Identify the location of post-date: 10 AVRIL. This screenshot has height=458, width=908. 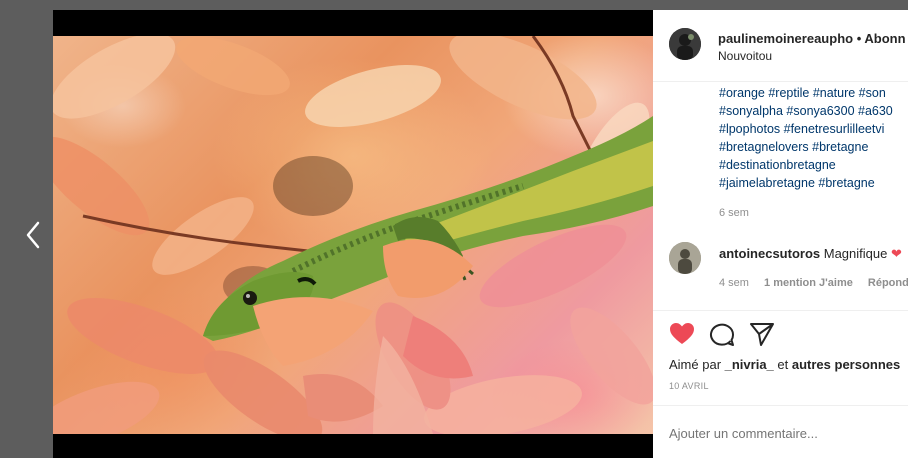
(689, 386).